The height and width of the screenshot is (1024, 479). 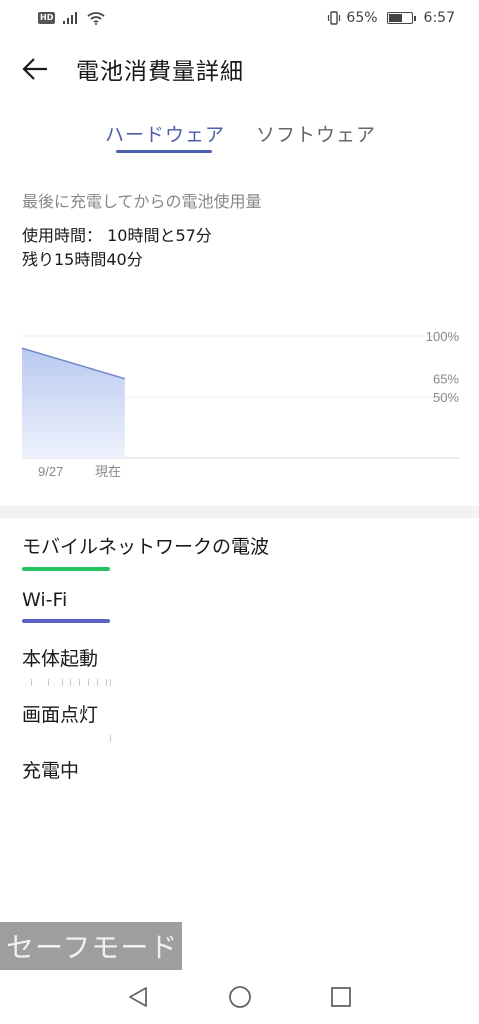 I want to click on battery-percent: 65%, so click(x=362, y=18).